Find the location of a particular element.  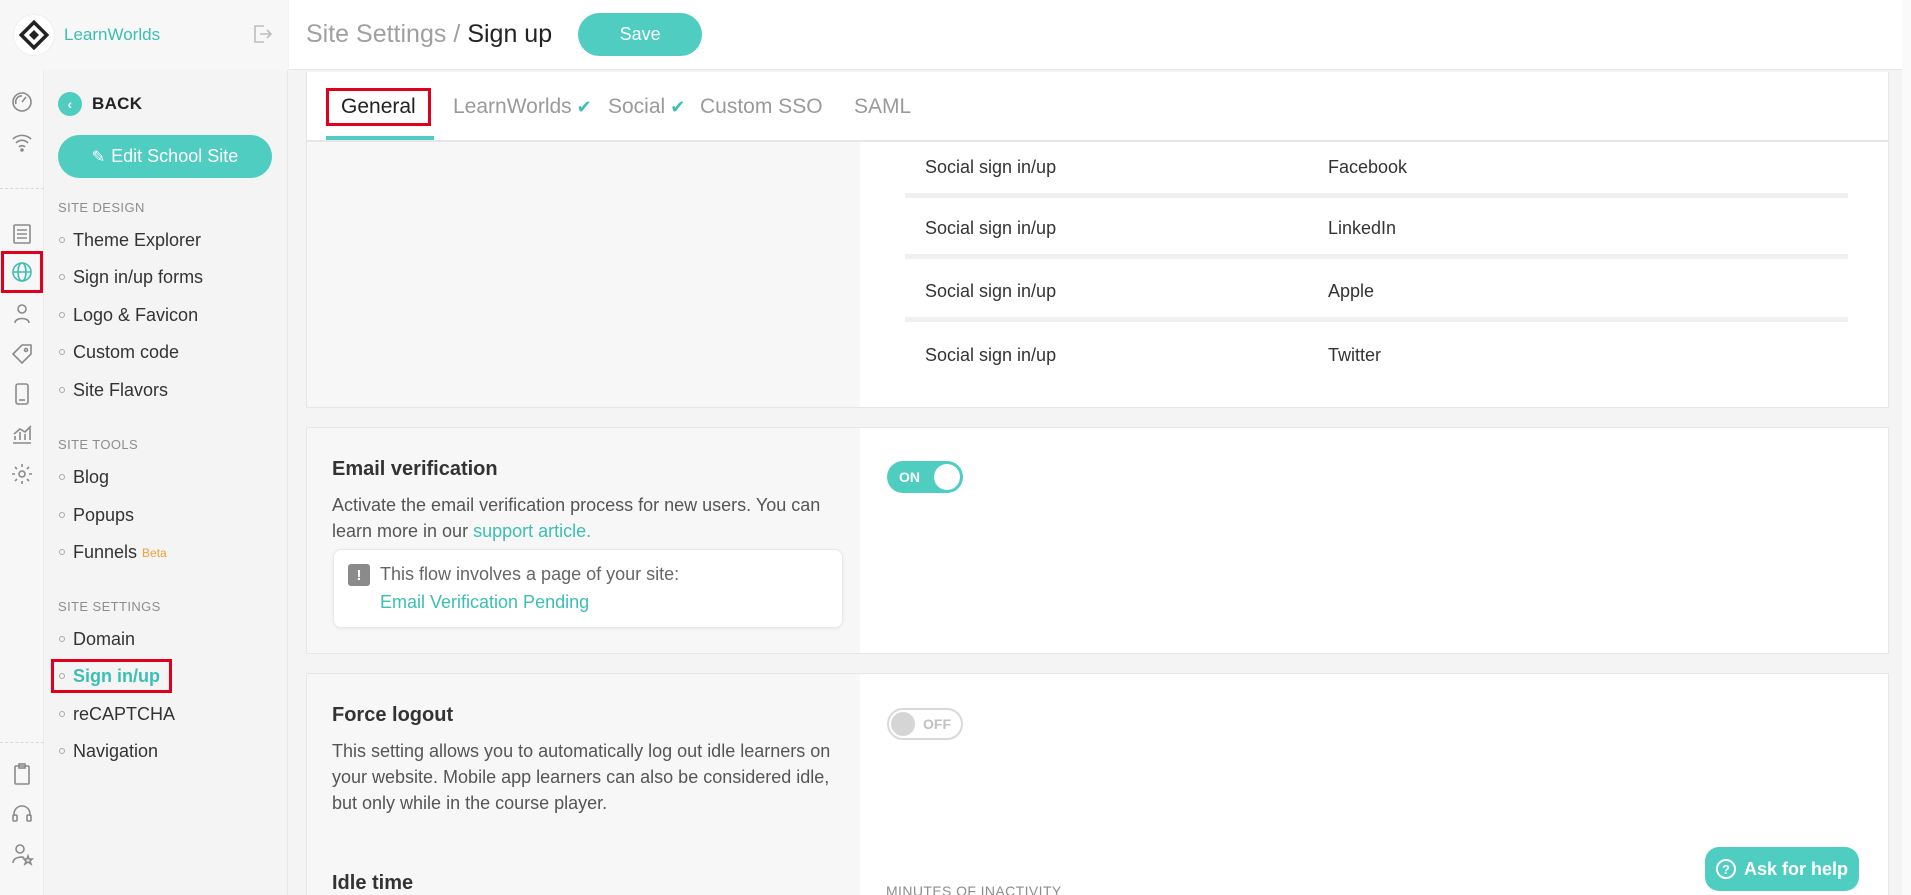

section-site-design: SITE DESIGN is located at coordinates (101, 207).